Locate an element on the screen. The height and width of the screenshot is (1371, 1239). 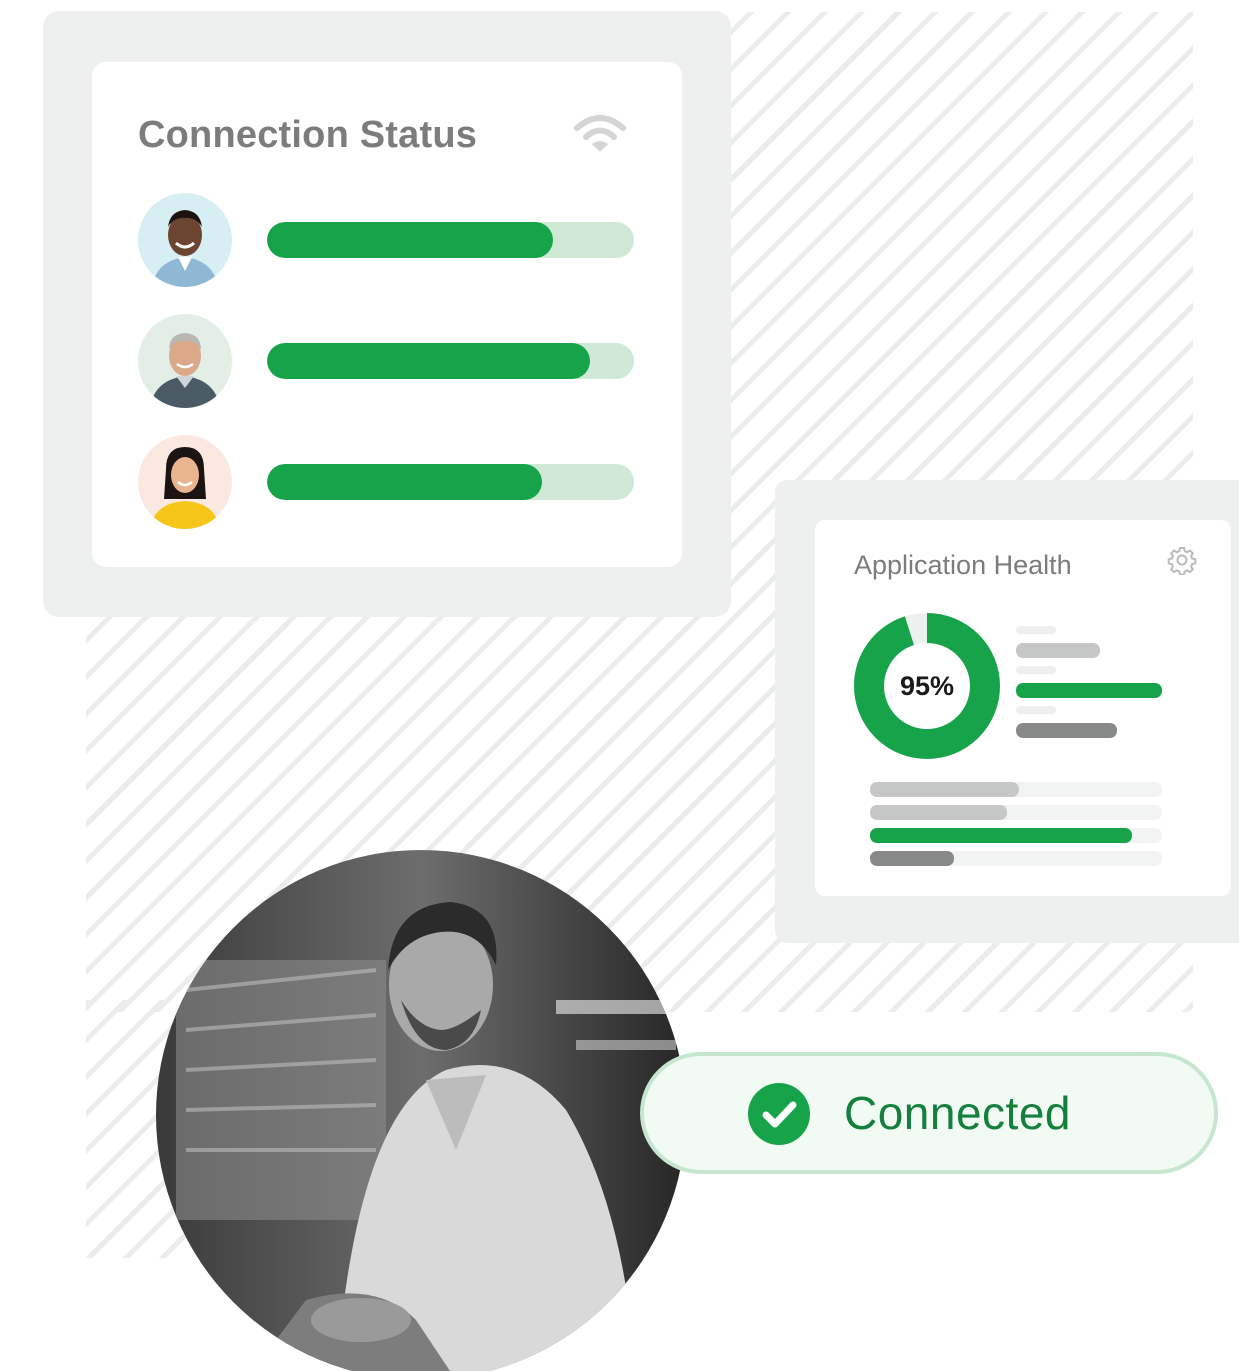
avatar-man-smiling is located at coordinates (185, 240).